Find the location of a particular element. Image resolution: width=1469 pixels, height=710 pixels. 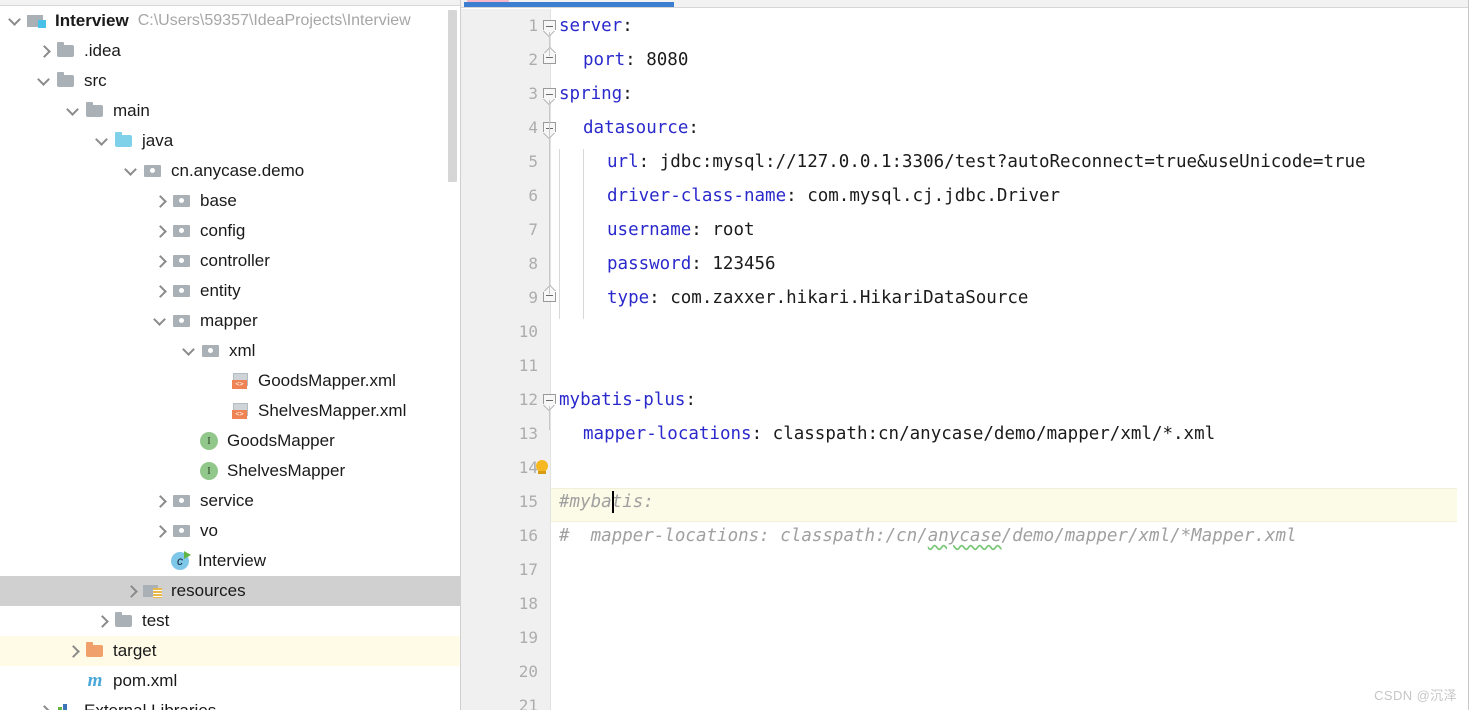

code-line-15: #mybatis: is located at coordinates (1010, 502).